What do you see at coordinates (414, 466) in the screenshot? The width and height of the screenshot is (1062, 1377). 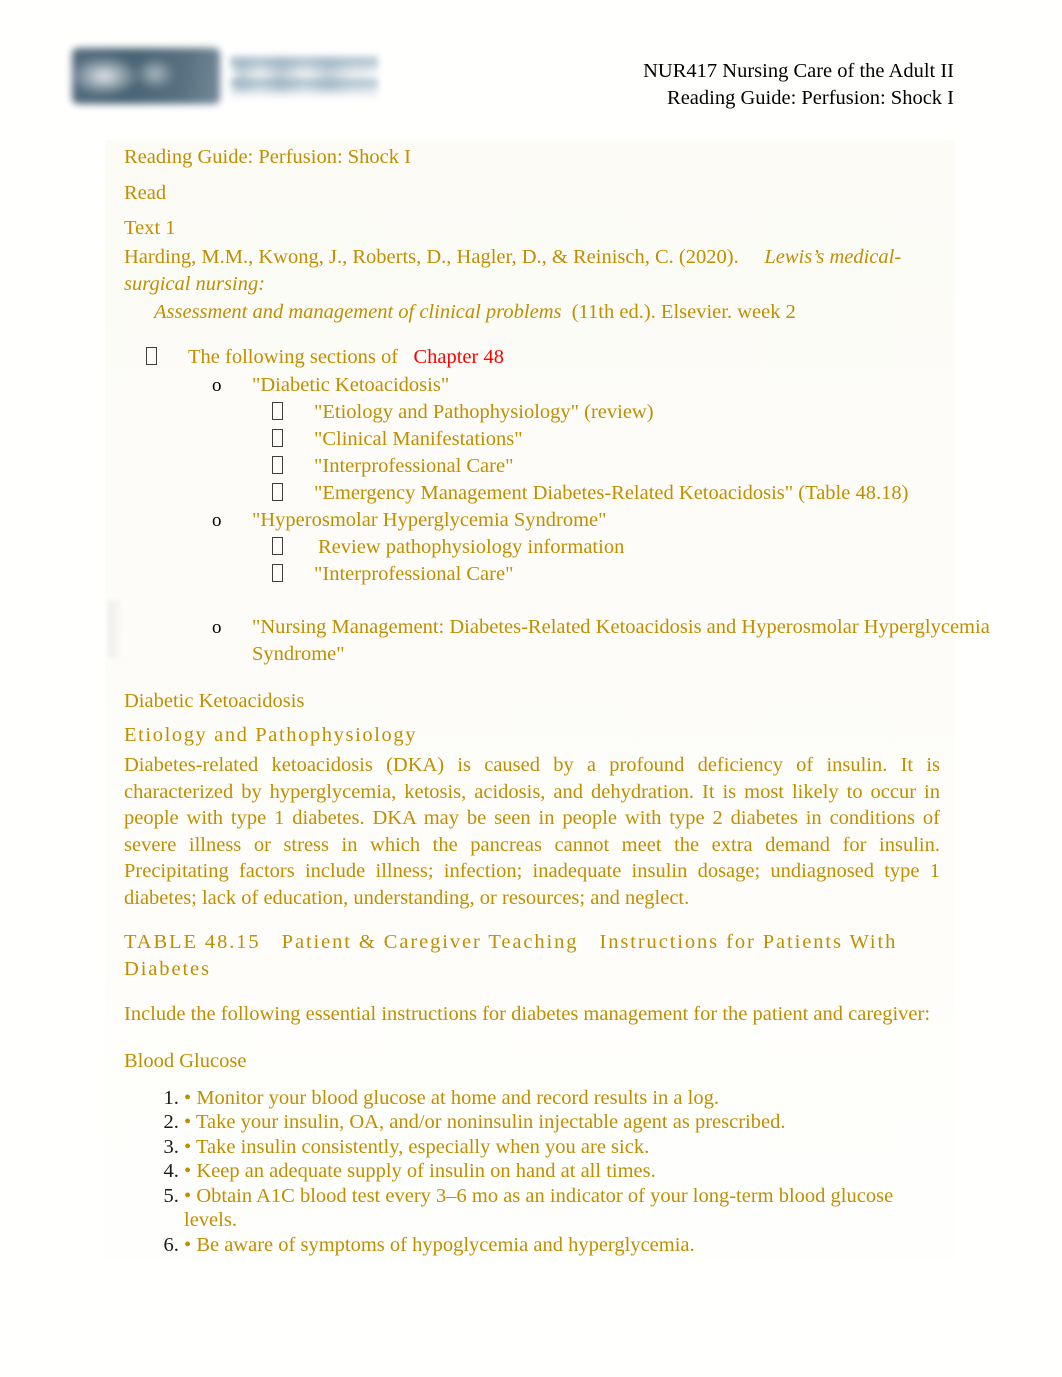 I see `outline-group-1-child-2: "Interprofessional Care"` at bounding box center [414, 466].